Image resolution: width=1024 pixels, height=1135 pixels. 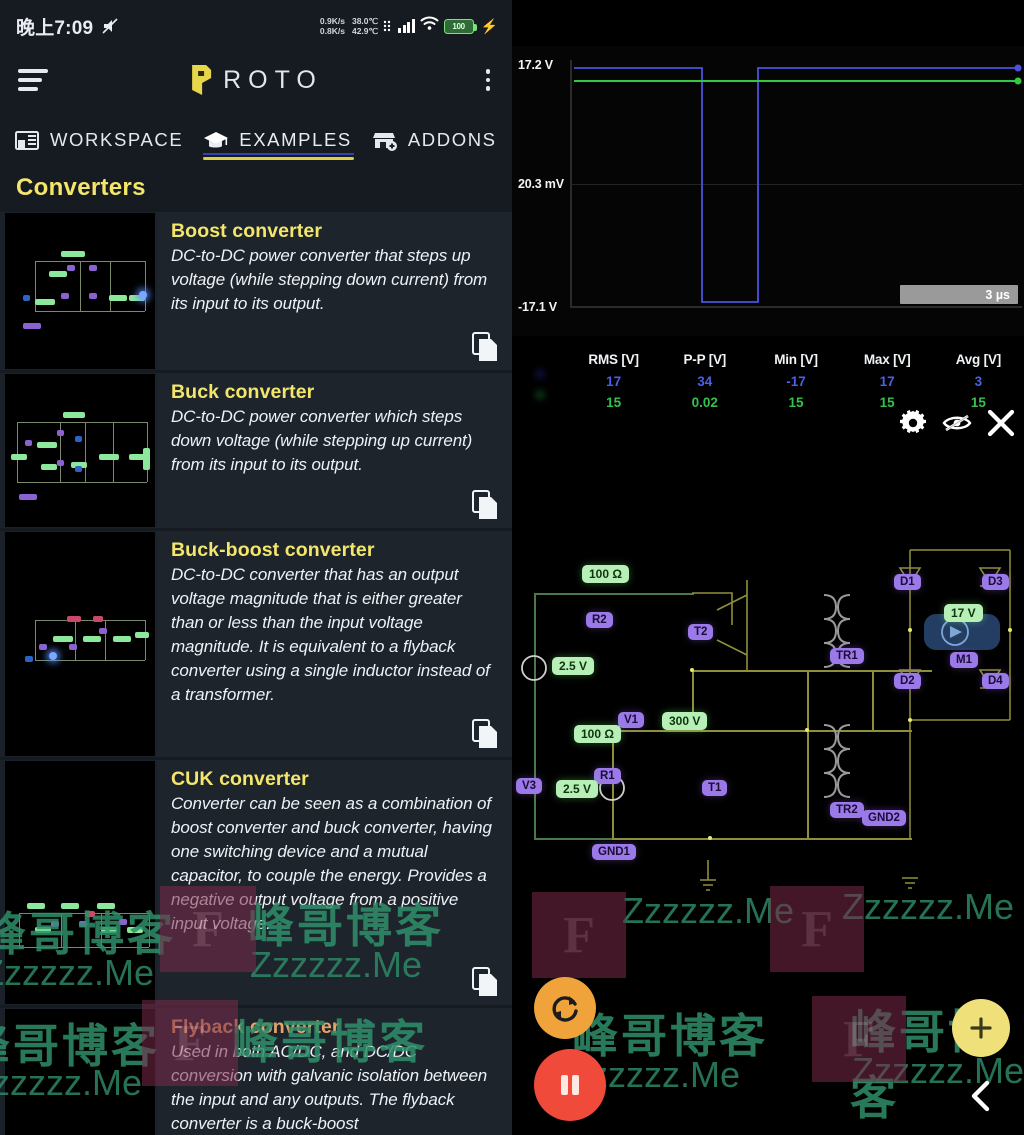 I want to click on tab-bar: WORKSPACE EXAMPLES ADDONS, so click(x=256, y=137).